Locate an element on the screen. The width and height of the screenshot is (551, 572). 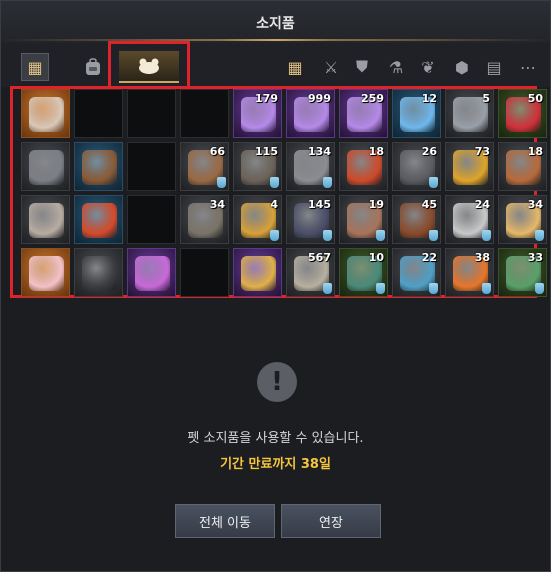
drum-icon is located at coordinates (99, 167).